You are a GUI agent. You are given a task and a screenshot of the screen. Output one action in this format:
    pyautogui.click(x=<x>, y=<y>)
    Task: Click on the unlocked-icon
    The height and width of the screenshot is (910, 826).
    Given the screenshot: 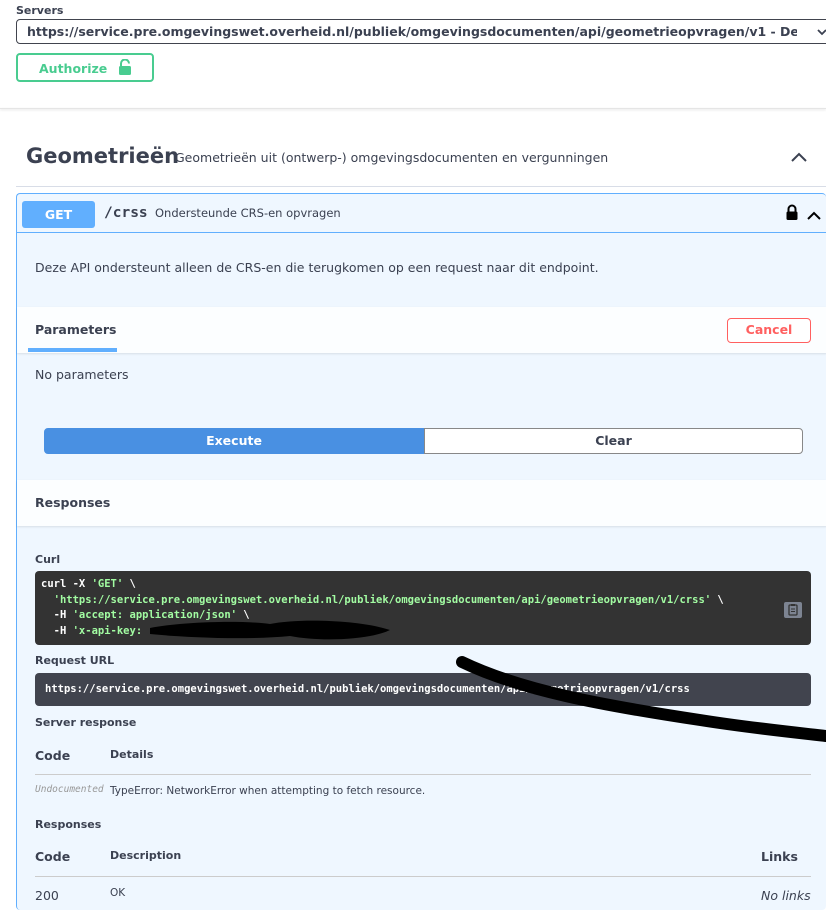 What is the action you would take?
    pyautogui.click(x=125, y=68)
    